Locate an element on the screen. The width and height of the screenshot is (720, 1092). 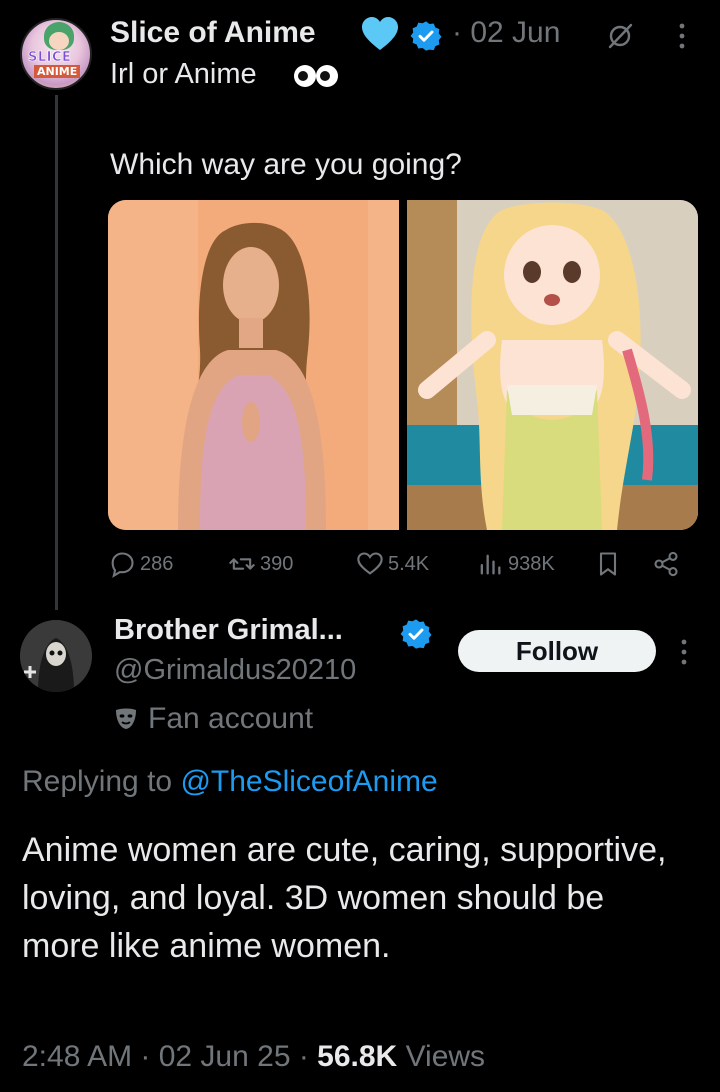
views-stat: 938K is located at coordinates (515, 564).